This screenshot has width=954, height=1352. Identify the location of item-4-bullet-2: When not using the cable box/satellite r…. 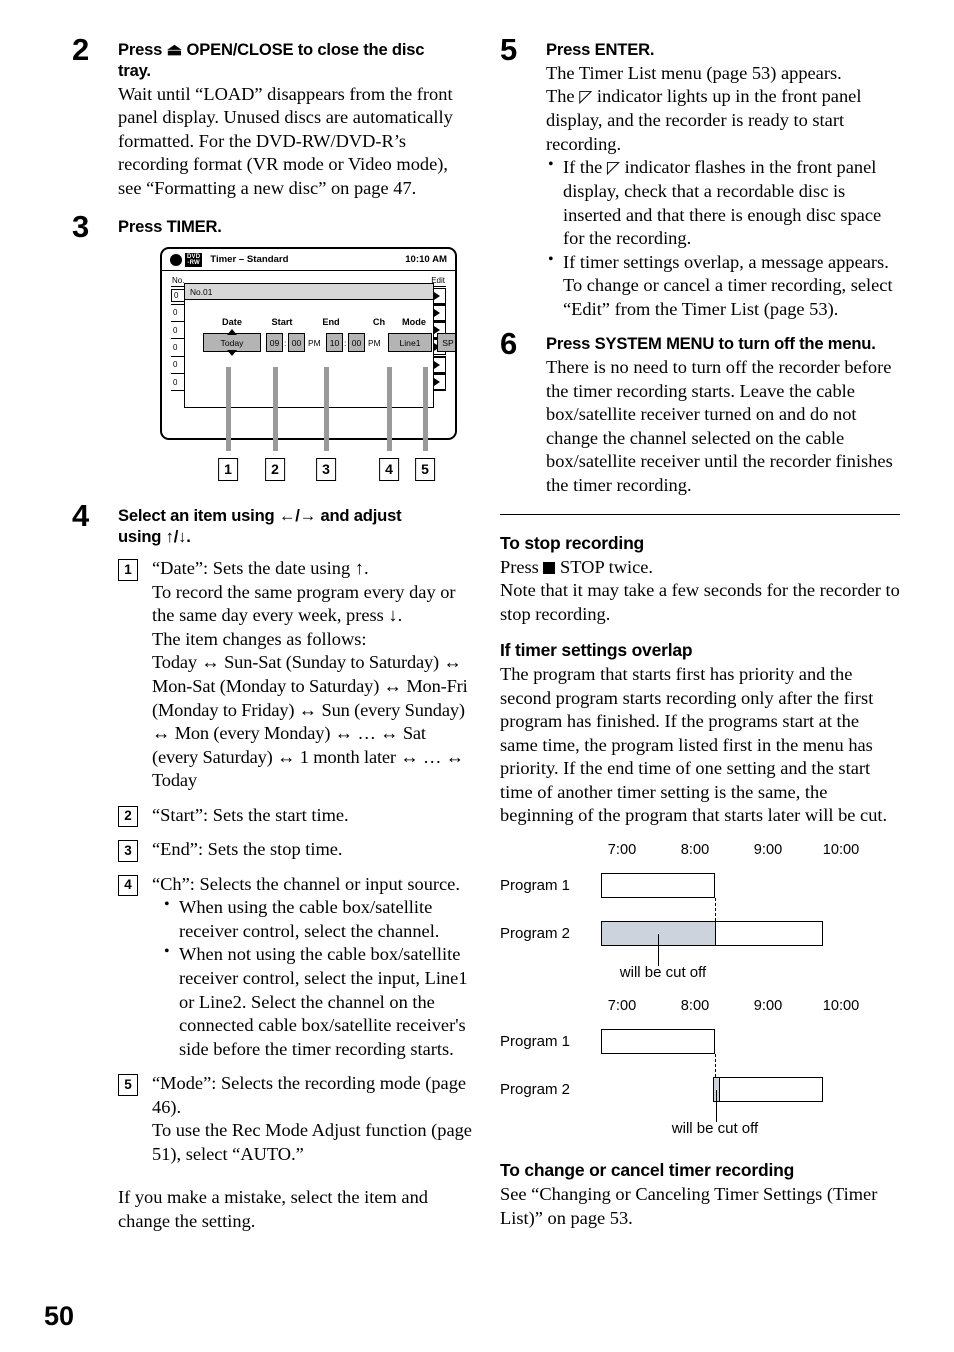
(317, 1001).